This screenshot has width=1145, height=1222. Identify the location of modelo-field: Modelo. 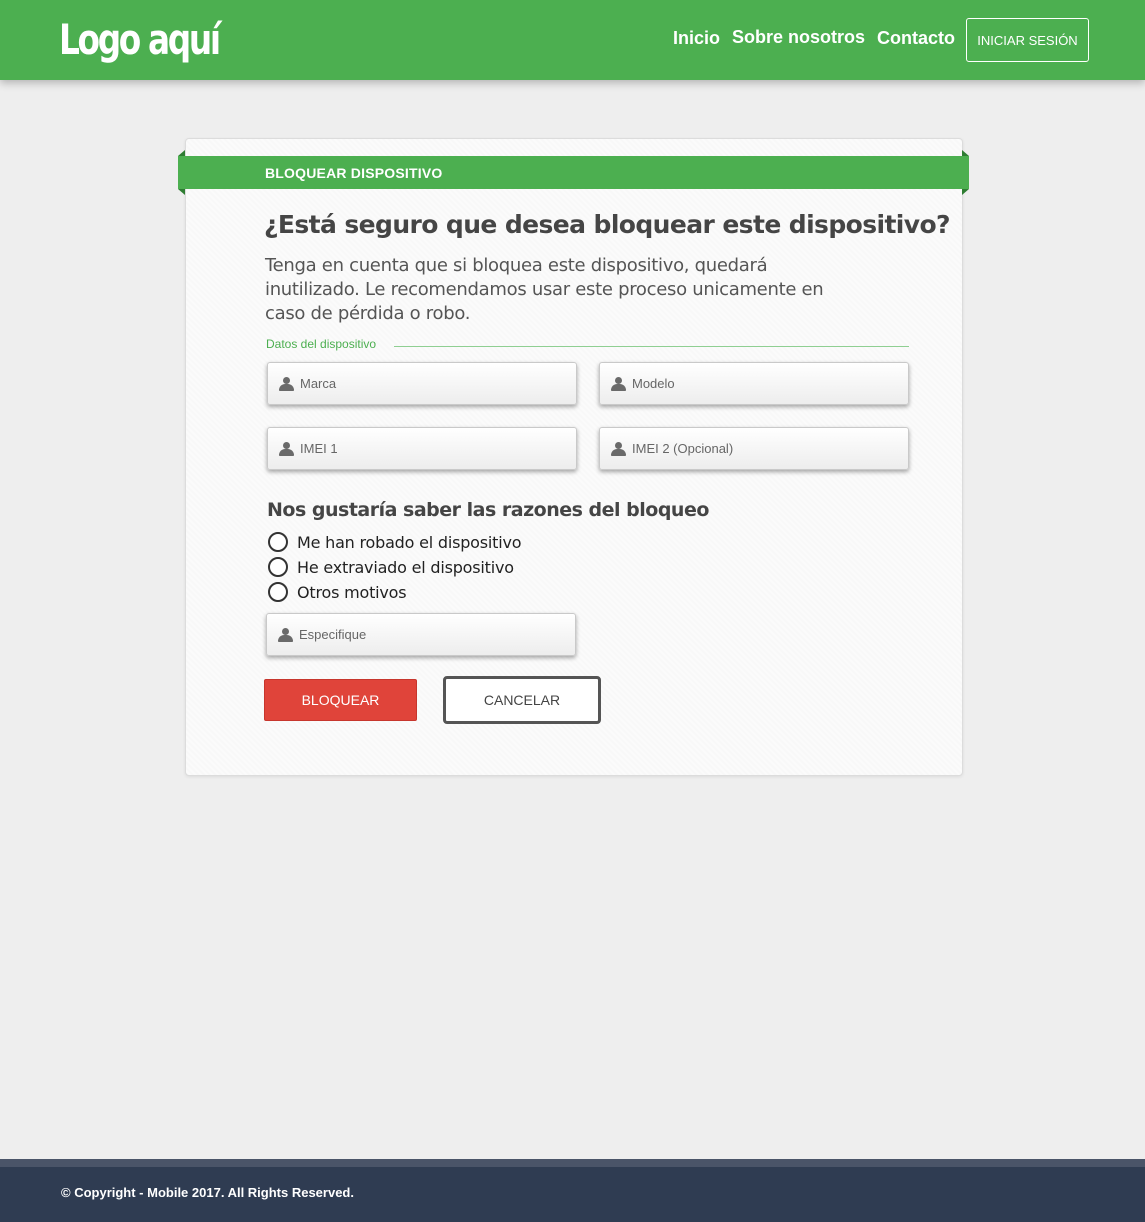
(754, 383).